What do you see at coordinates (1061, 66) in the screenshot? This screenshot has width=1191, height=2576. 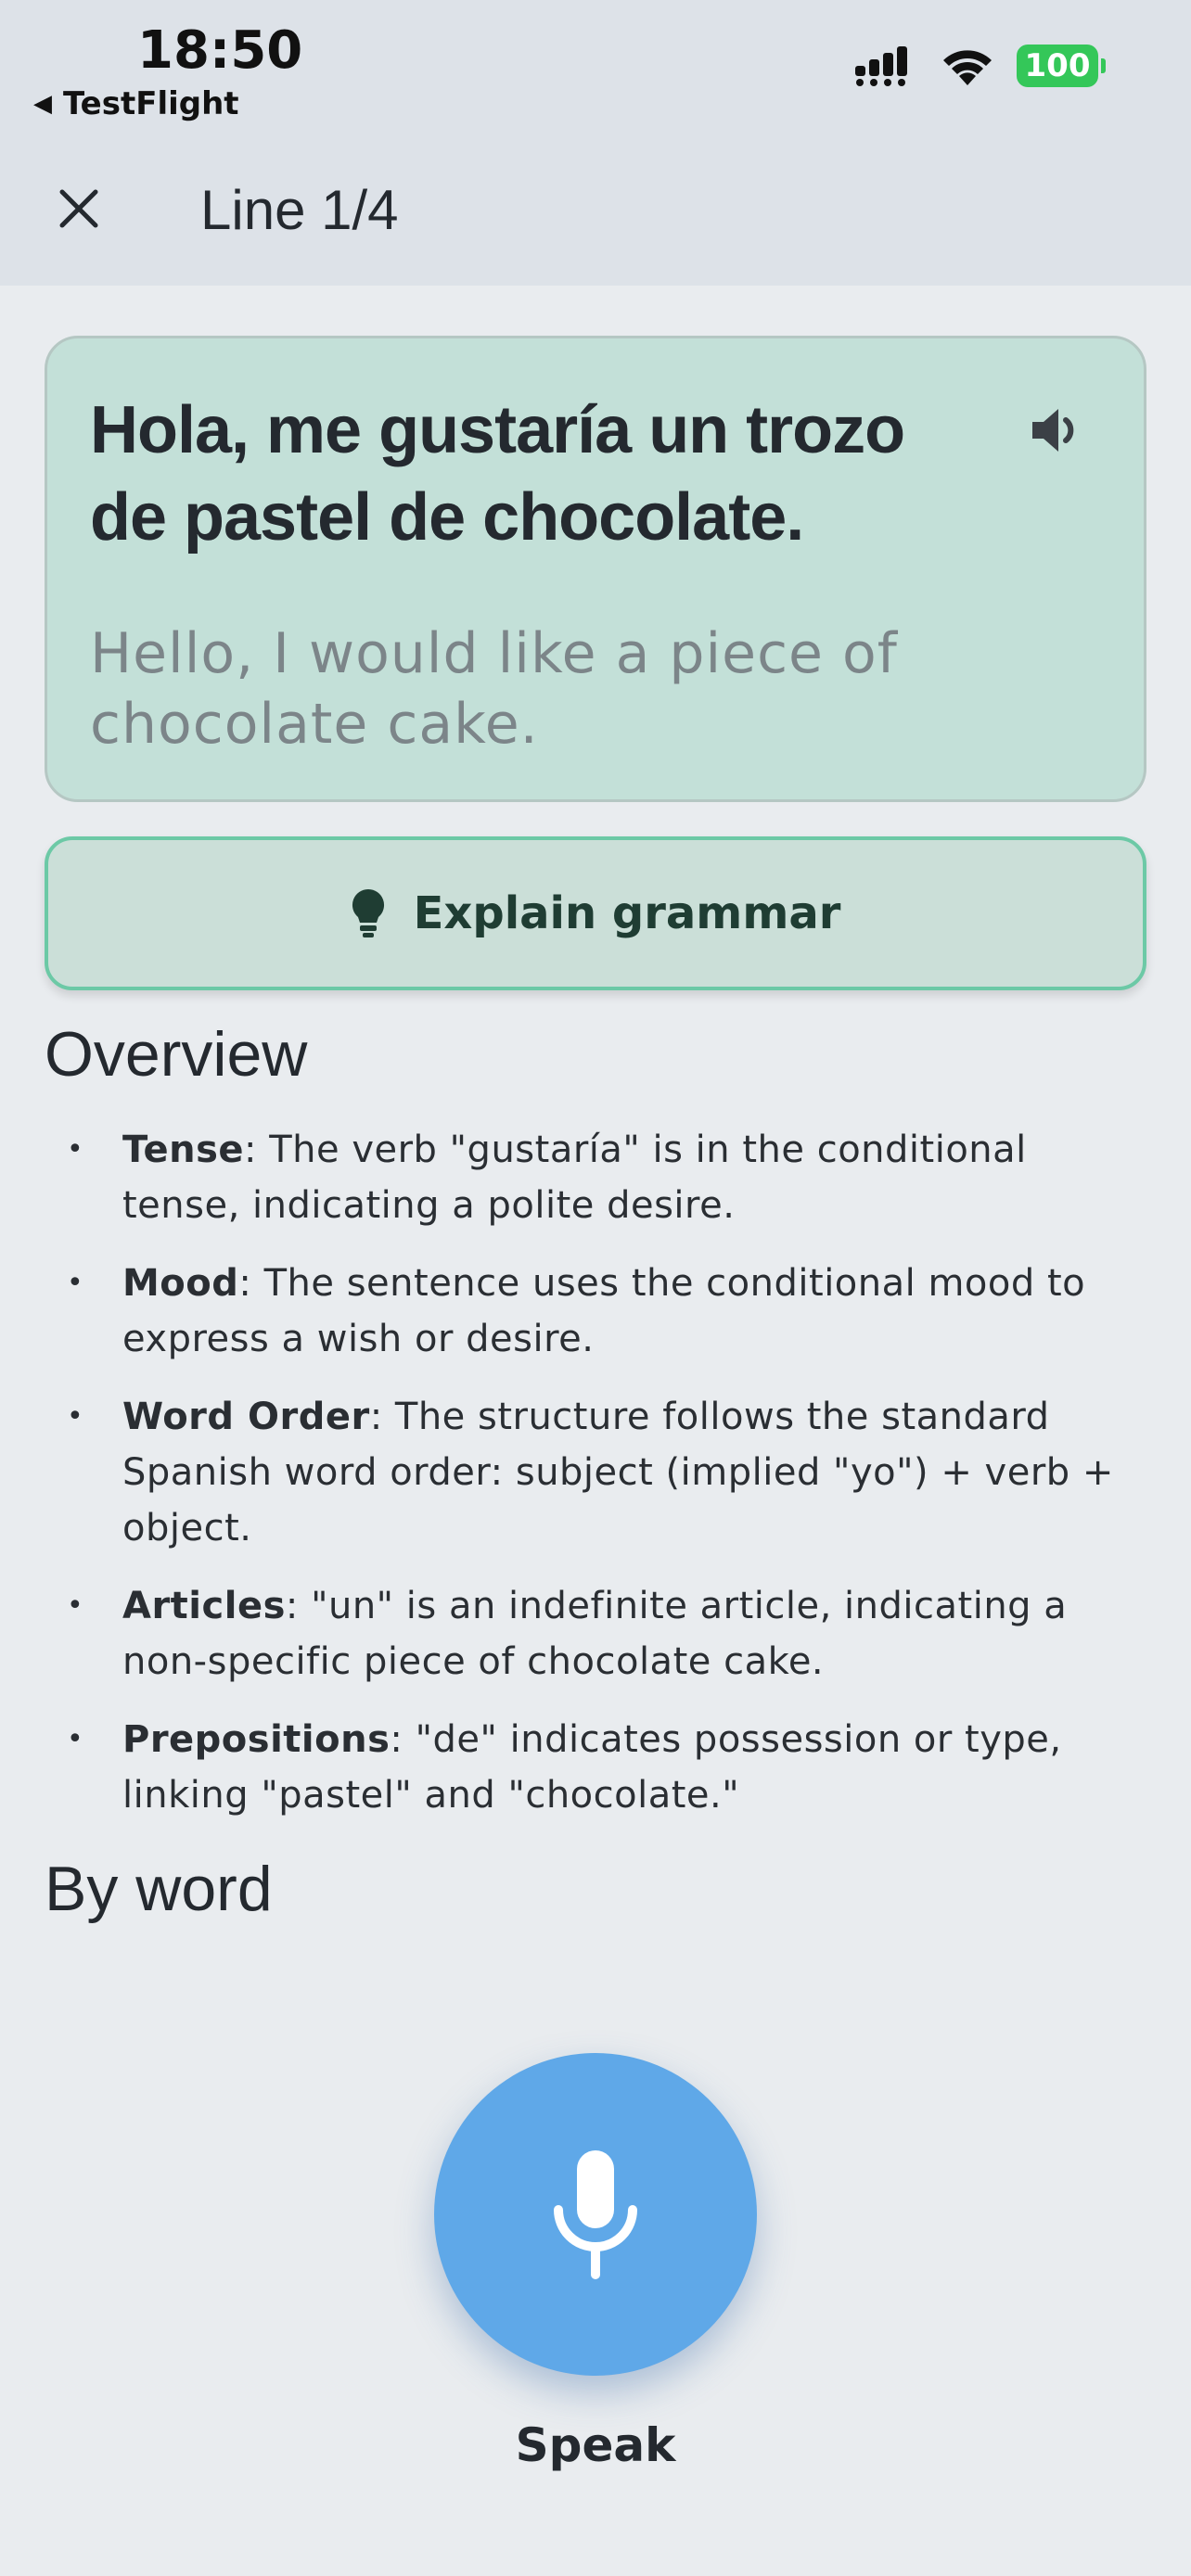 I see `battery-icon: 100` at bounding box center [1061, 66].